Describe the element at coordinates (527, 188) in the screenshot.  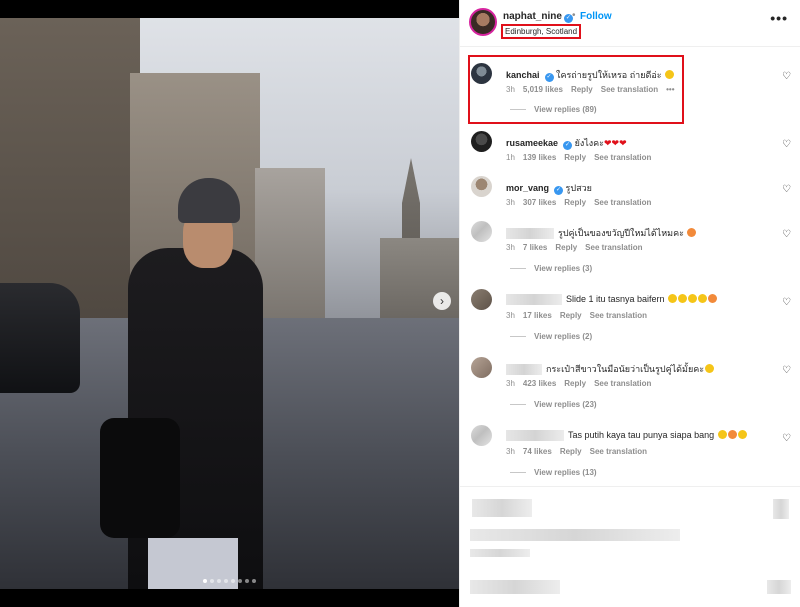
I see `commenter-username: mor_vang` at that location.